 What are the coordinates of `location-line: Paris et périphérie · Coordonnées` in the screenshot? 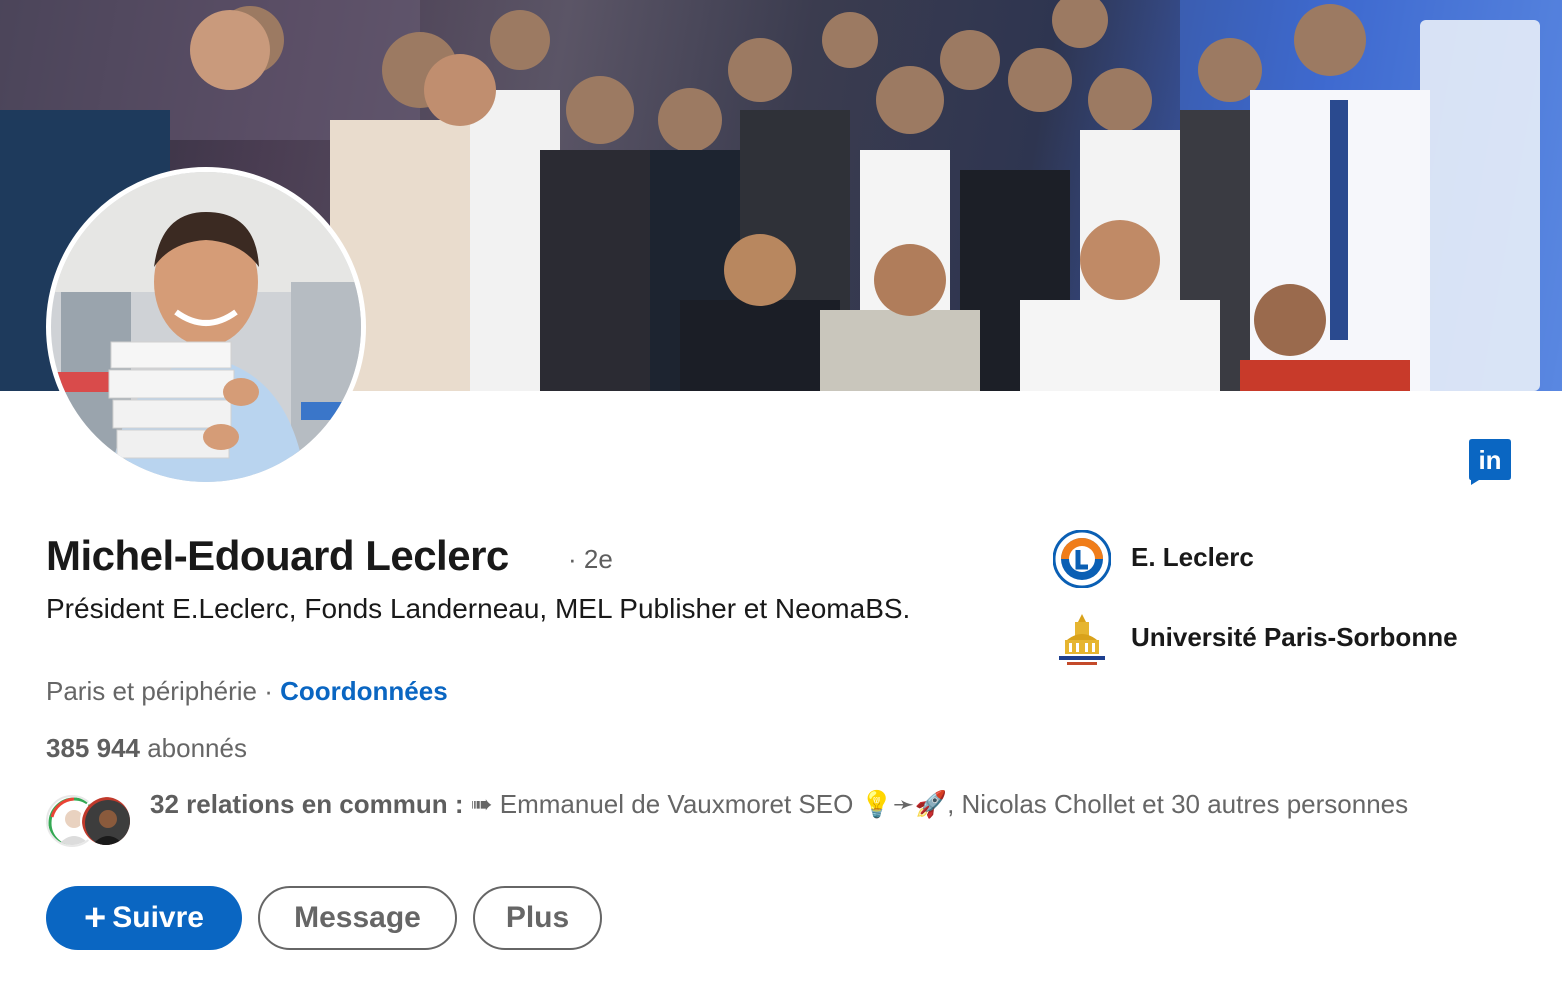 It's located at (247, 691).